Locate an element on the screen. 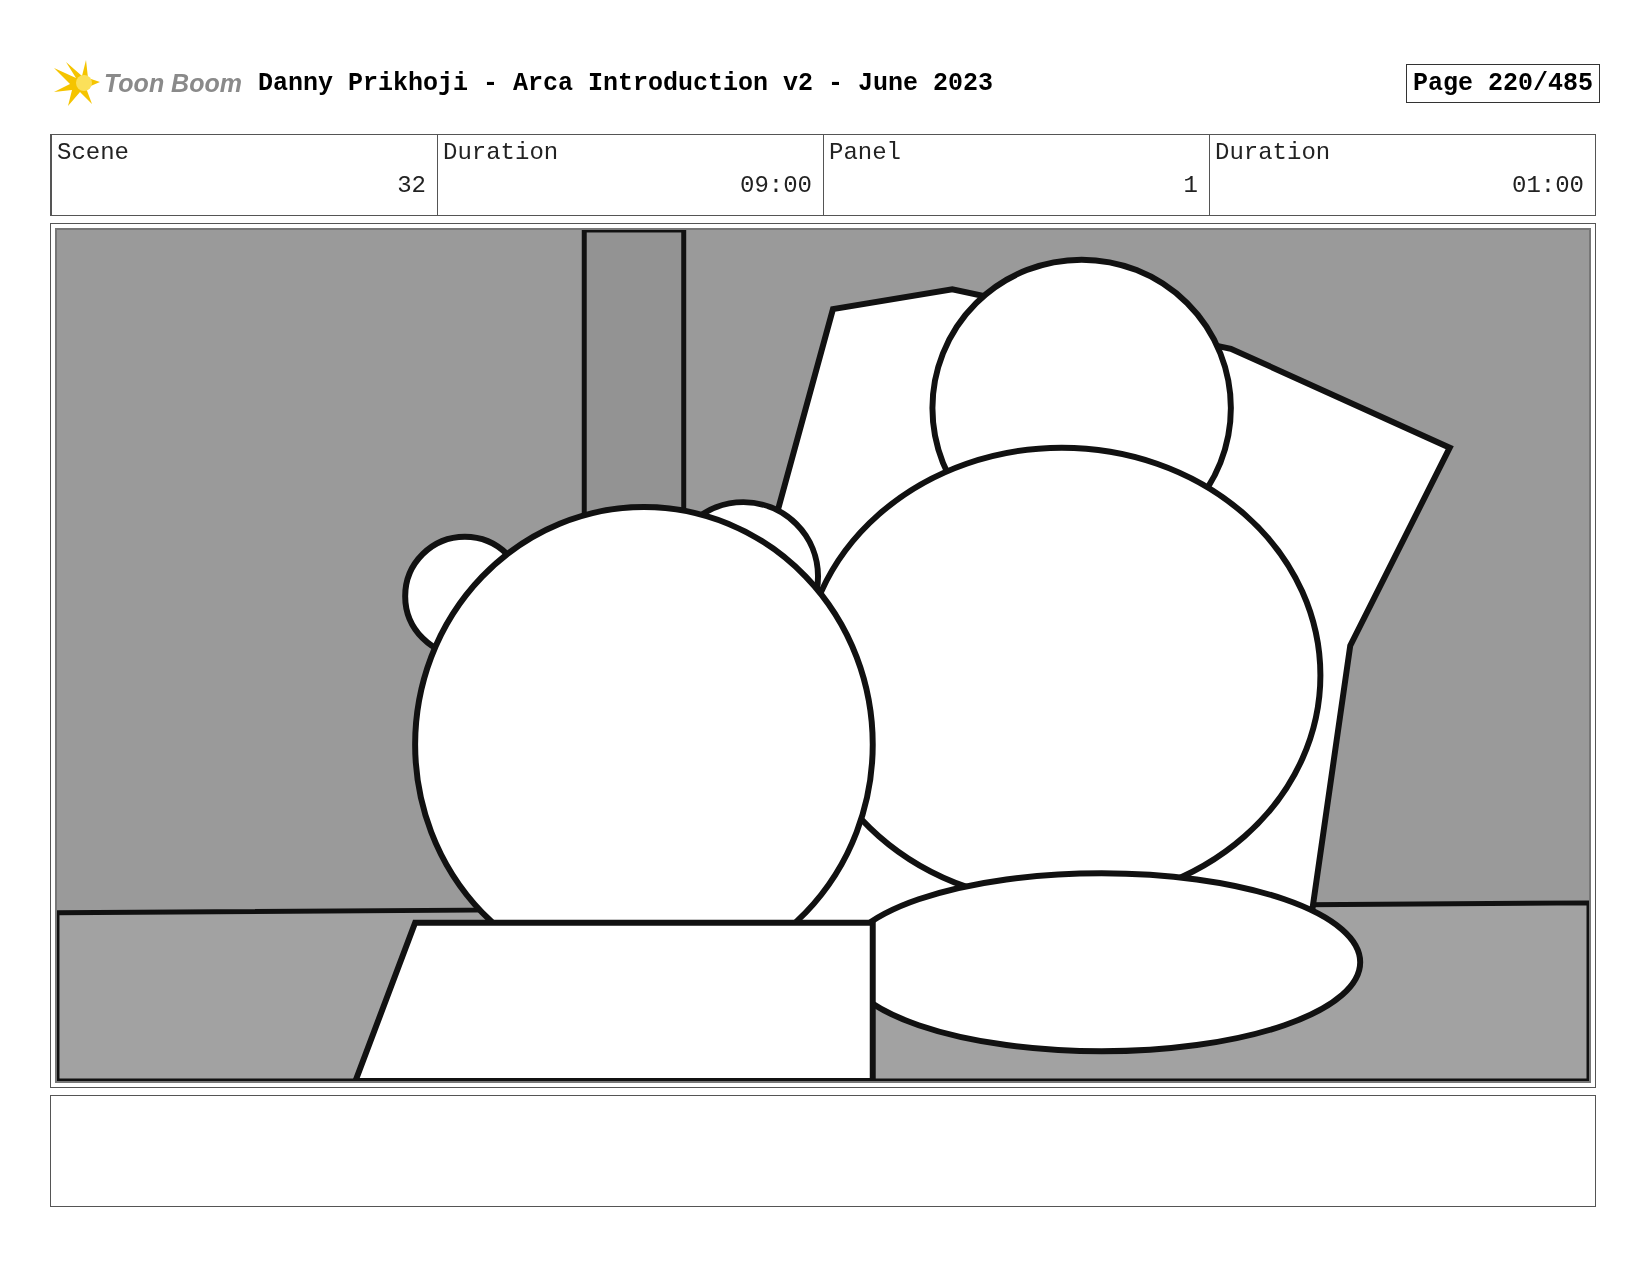  field-label: Scene is located at coordinates (93, 152).